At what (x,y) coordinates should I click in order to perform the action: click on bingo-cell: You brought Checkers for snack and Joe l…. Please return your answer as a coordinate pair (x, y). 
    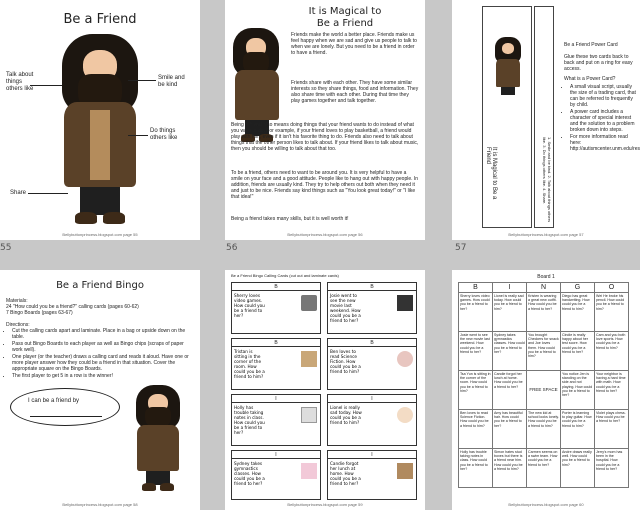
    Looking at the image, I should click on (543, 351).